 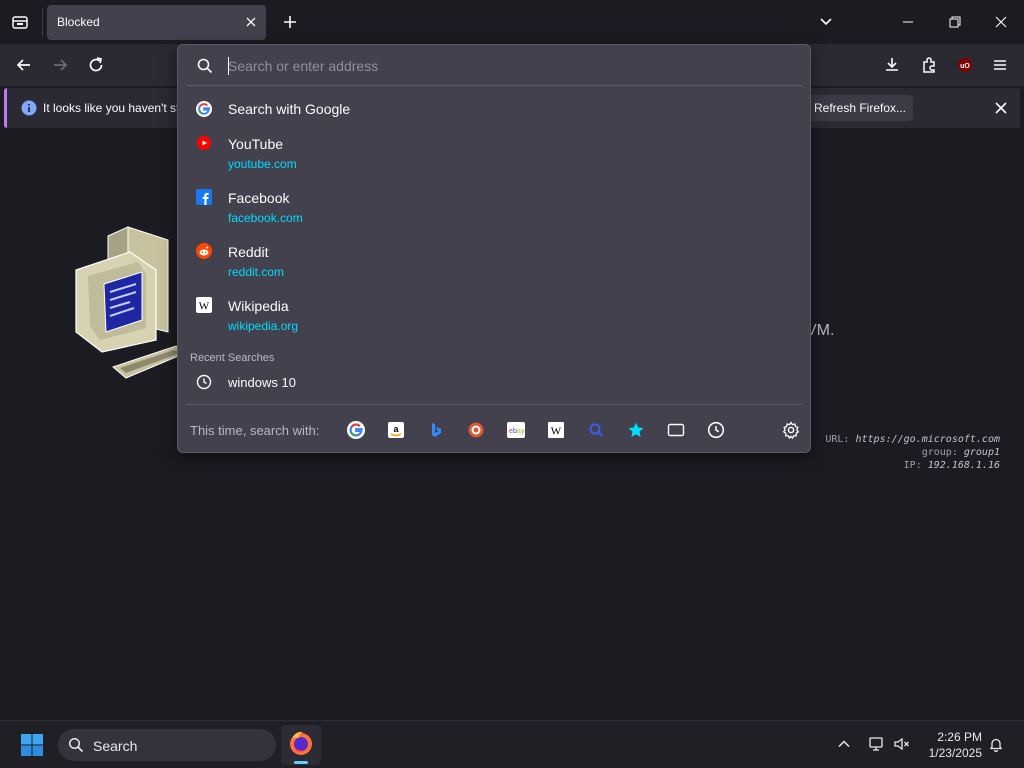 I want to click on taskbar-search-label: Search, so click(x=115, y=746).